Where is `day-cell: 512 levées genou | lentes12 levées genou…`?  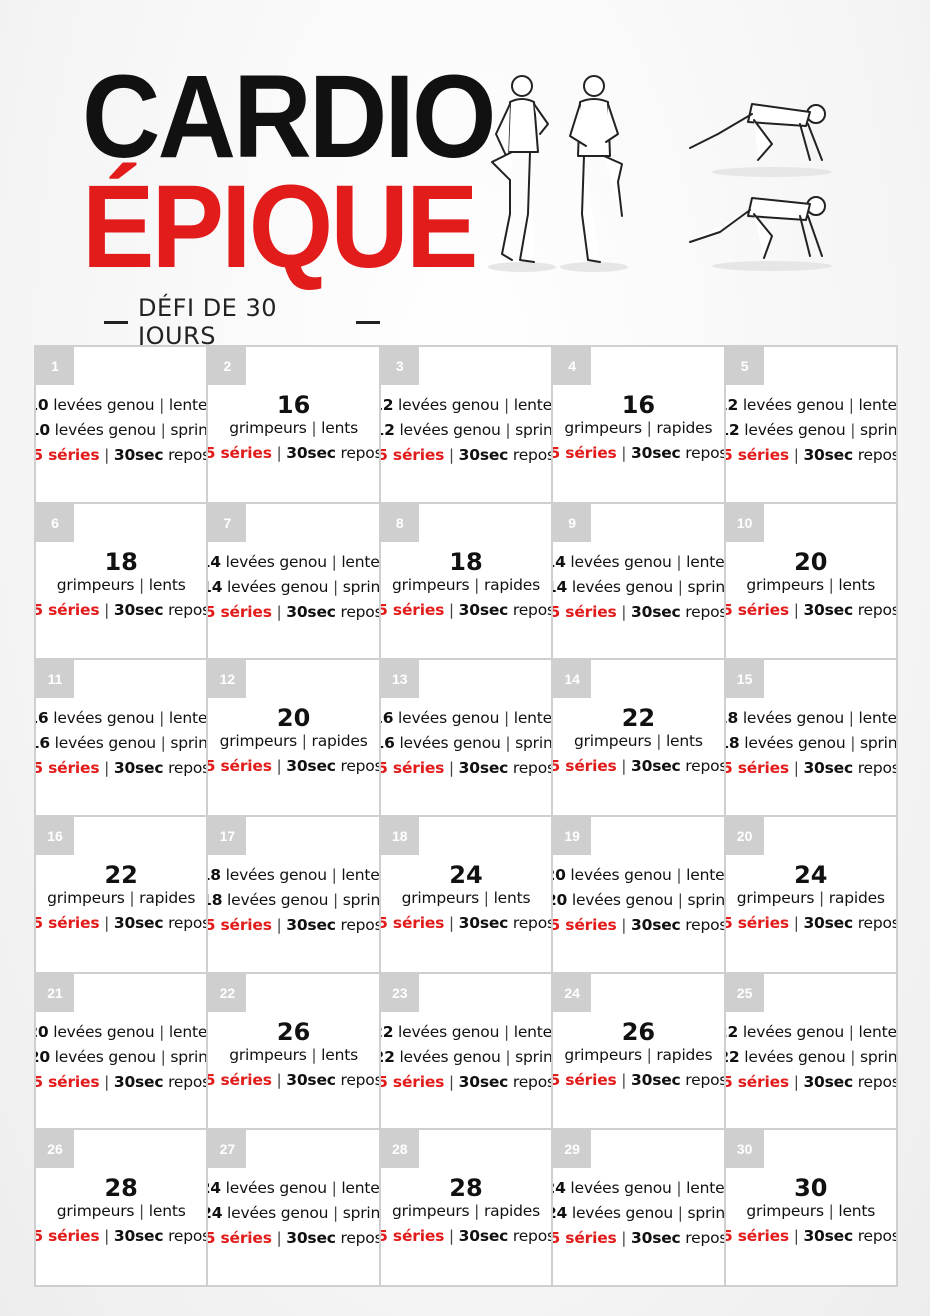
day-cell: 512 levées genou | lentes12 levées genou… is located at coordinates (810, 424).